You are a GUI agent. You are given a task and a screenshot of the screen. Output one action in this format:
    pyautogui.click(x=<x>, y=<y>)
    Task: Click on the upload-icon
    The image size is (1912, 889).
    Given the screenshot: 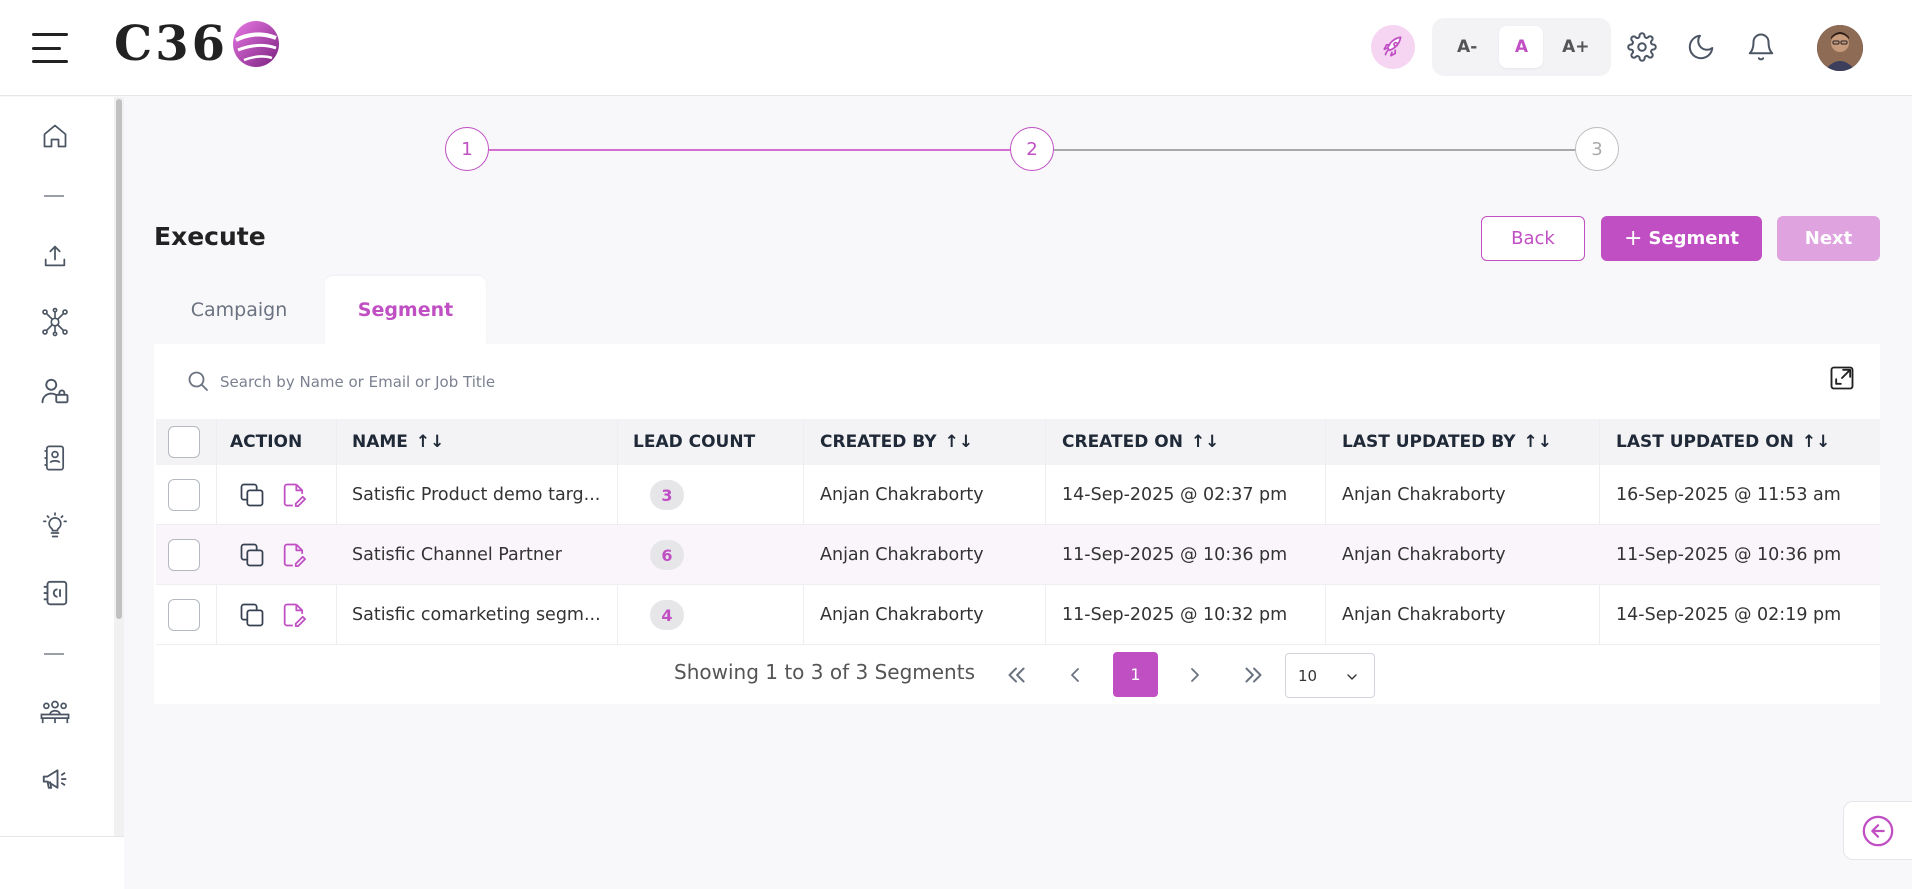 What is the action you would take?
    pyautogui.click(x=55, y=256)
    